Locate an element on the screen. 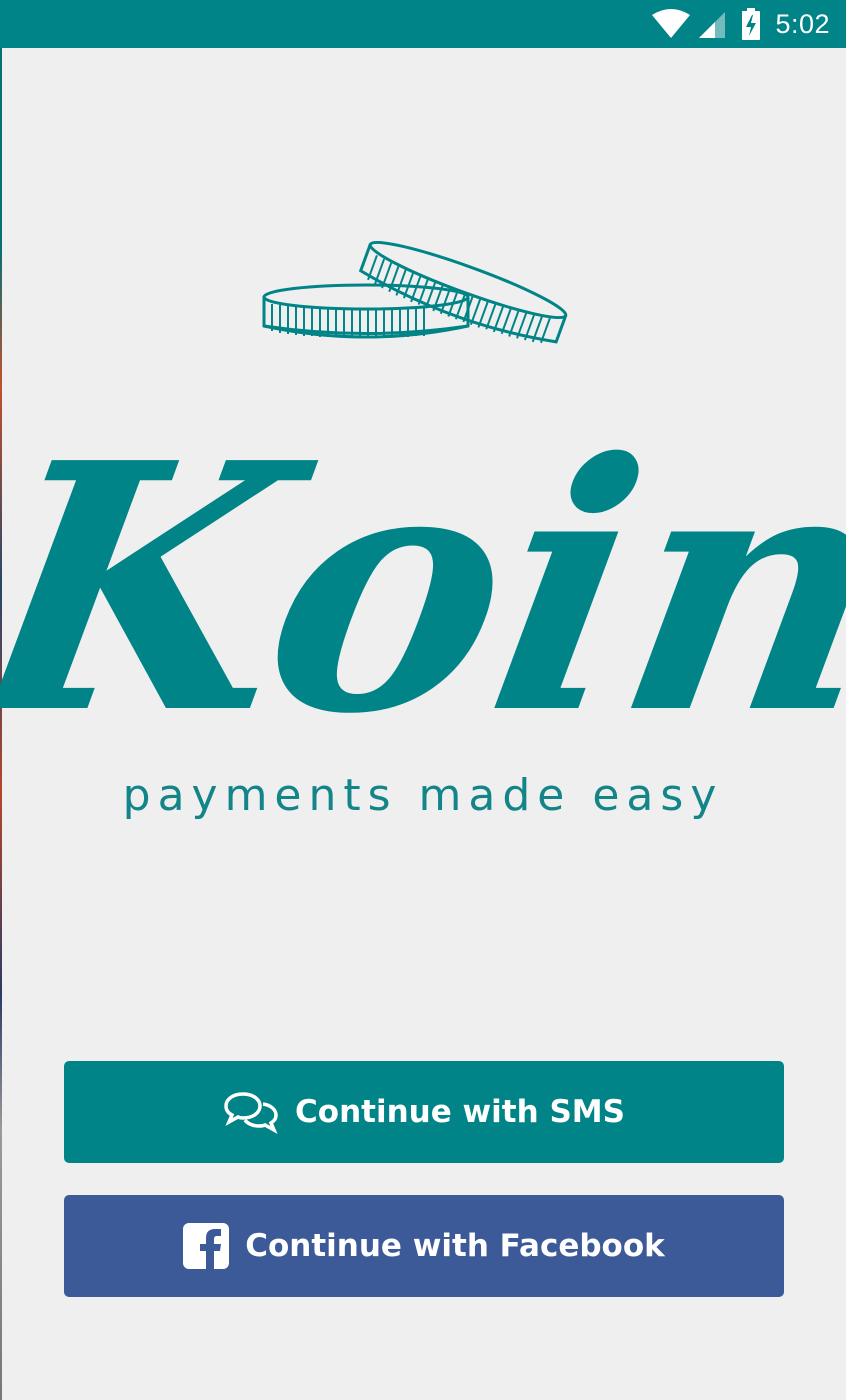 This screenshot has height=1400, width=846. coins-icon is located at coordinates (415, 292).